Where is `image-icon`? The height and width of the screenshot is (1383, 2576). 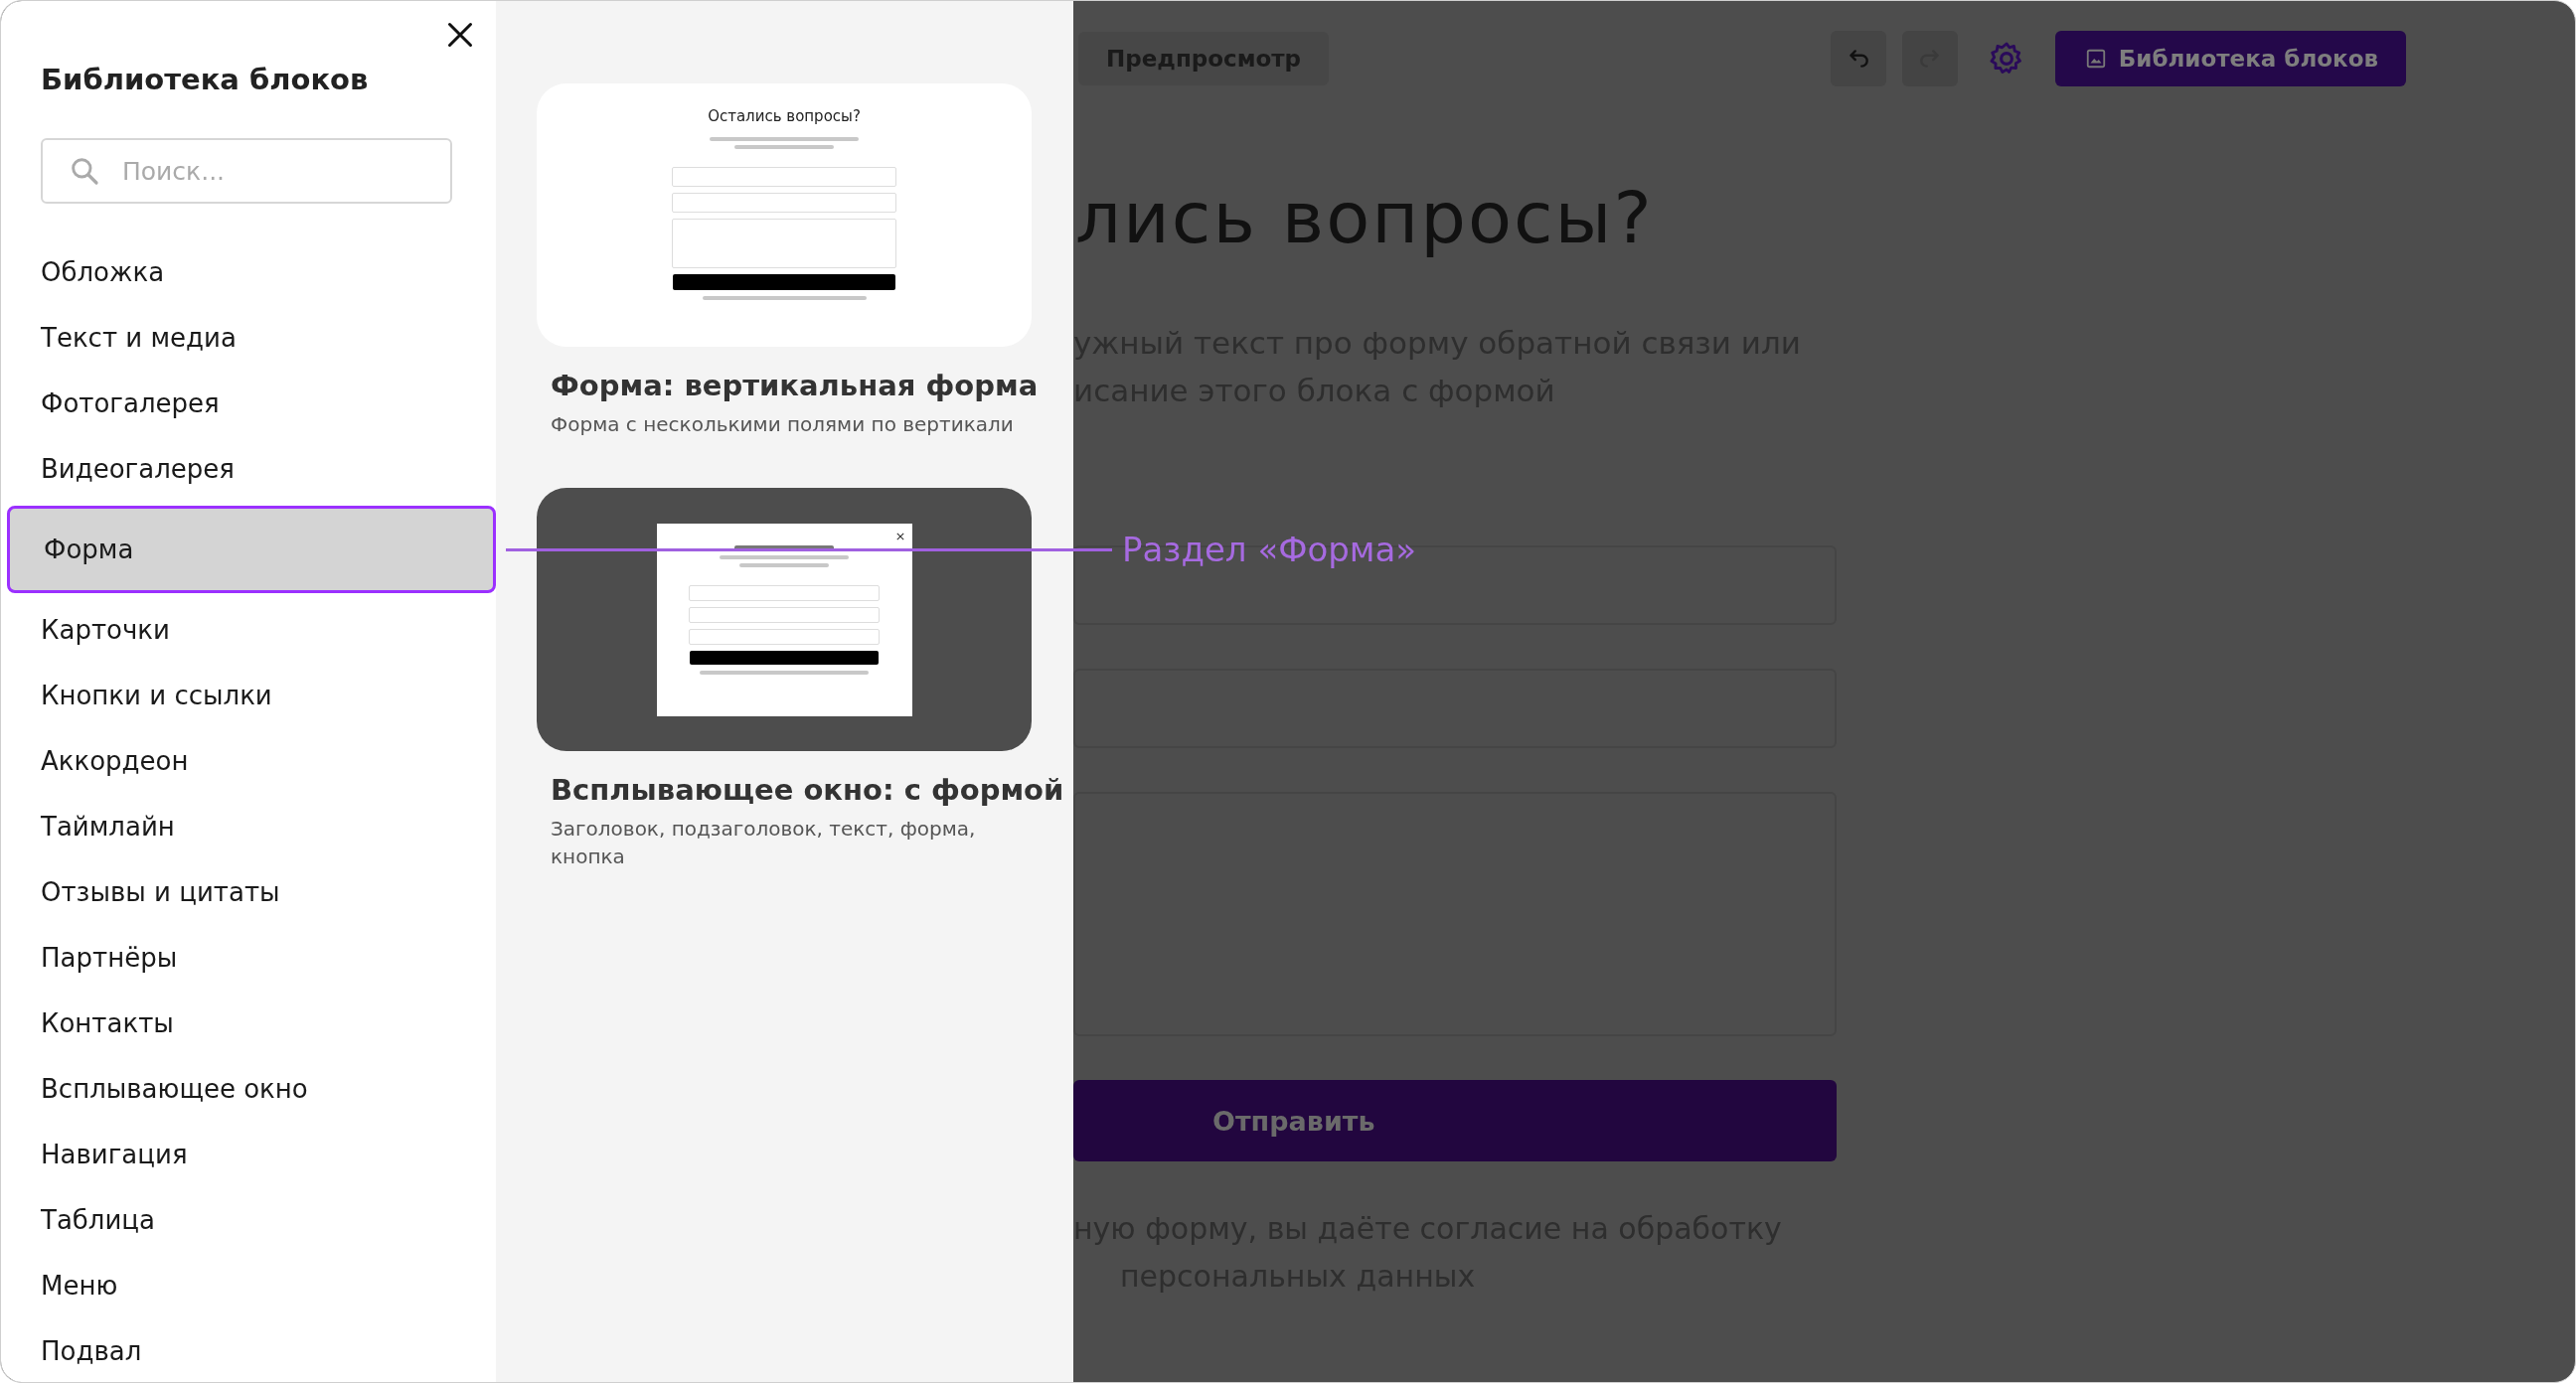 image-icon is located at coordinates (2095, 59).